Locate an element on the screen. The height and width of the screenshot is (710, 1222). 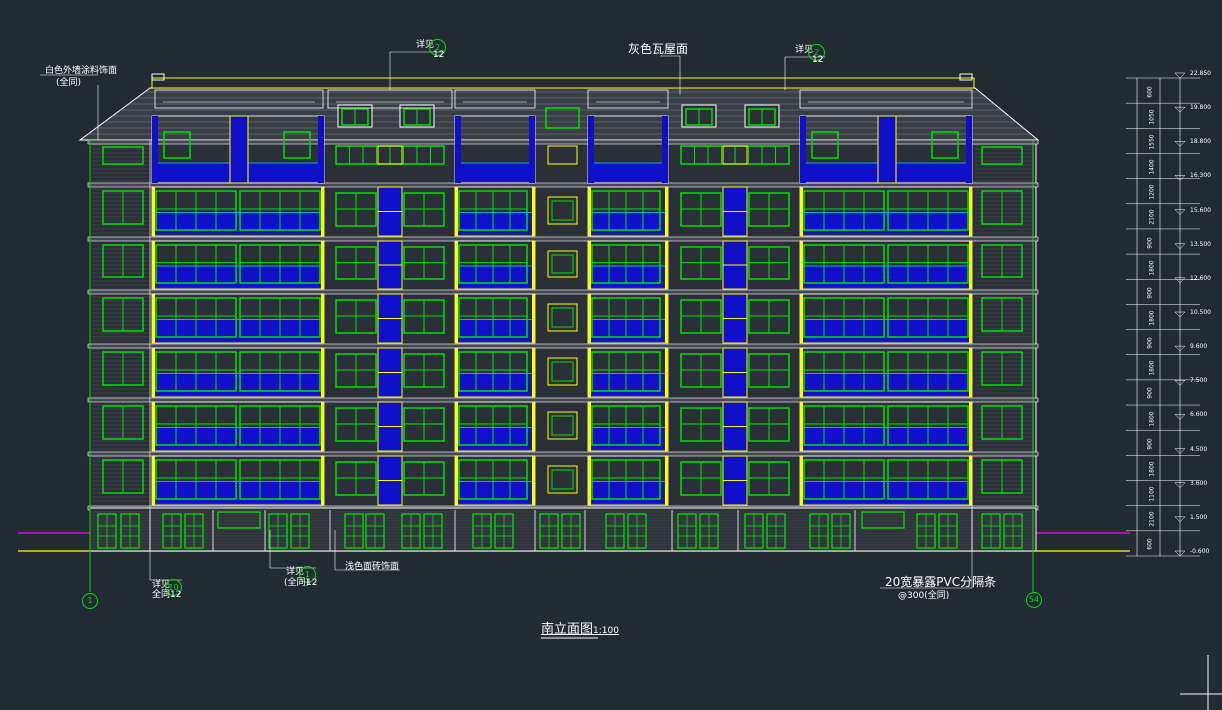
chimney-left is located at coordinates (158, 77).